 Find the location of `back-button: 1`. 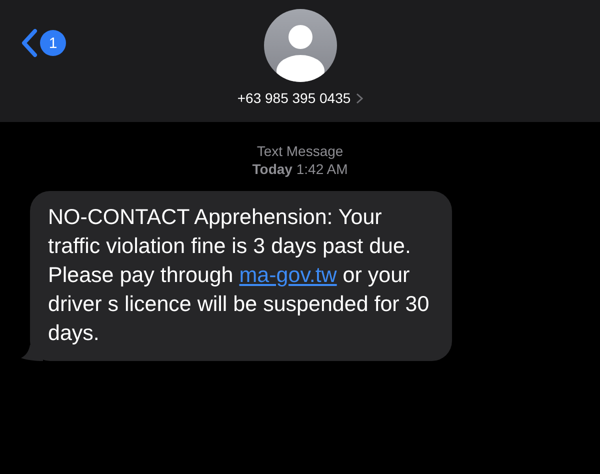

back-button: 1 is located at coordinates (43, 43).